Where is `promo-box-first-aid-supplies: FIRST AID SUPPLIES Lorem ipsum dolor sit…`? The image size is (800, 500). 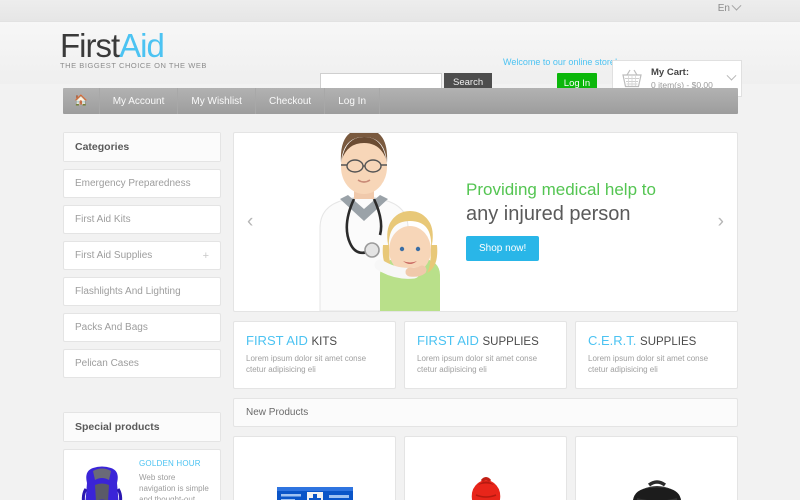 promo-box-first-aid-supplies: FIRST AID SUPPLIES Lorem ipsum dolor sit… is located at coordinates (485, 355).